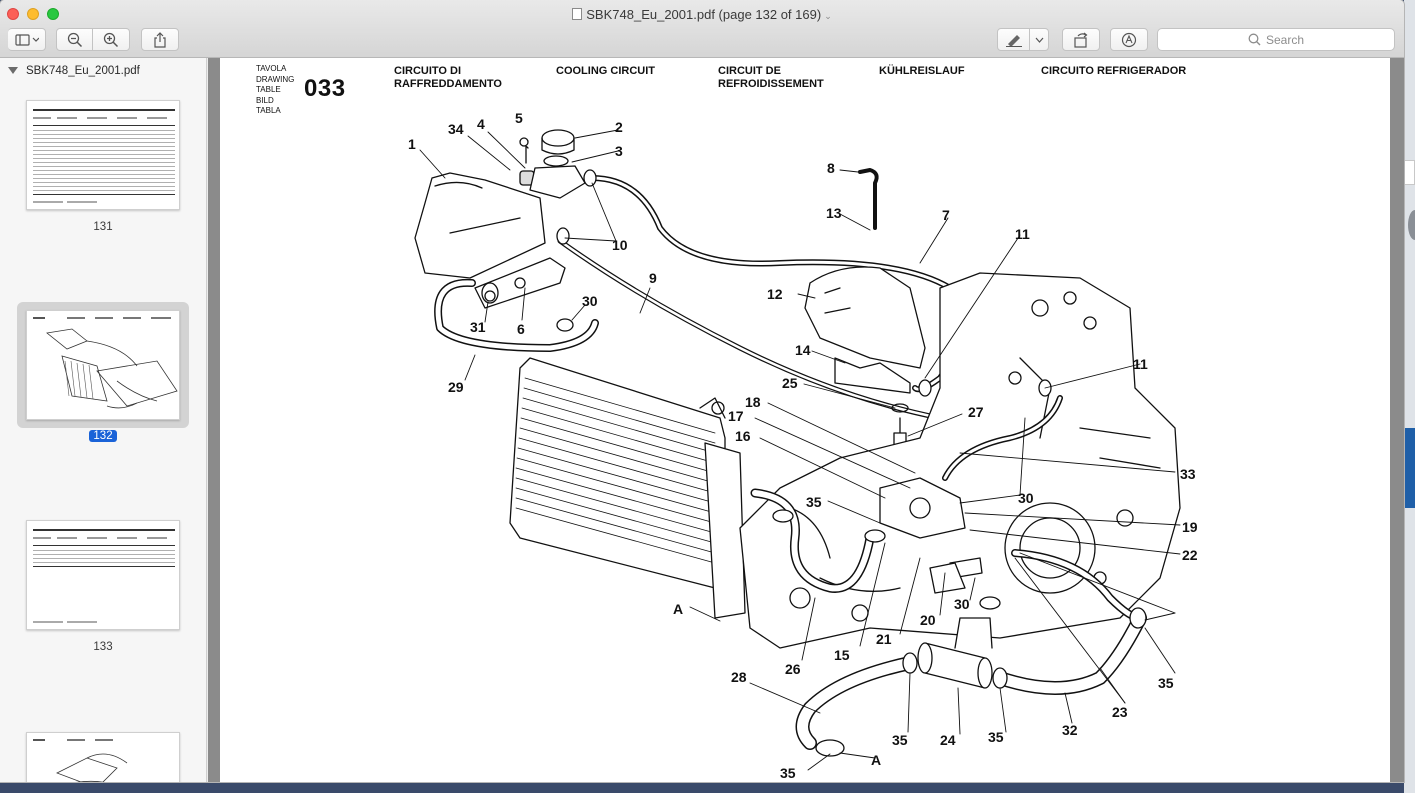 The width and height of the screenshot is (1415, 793). I want to click on thumbnail-label-selected: 132, so click(103, 436).